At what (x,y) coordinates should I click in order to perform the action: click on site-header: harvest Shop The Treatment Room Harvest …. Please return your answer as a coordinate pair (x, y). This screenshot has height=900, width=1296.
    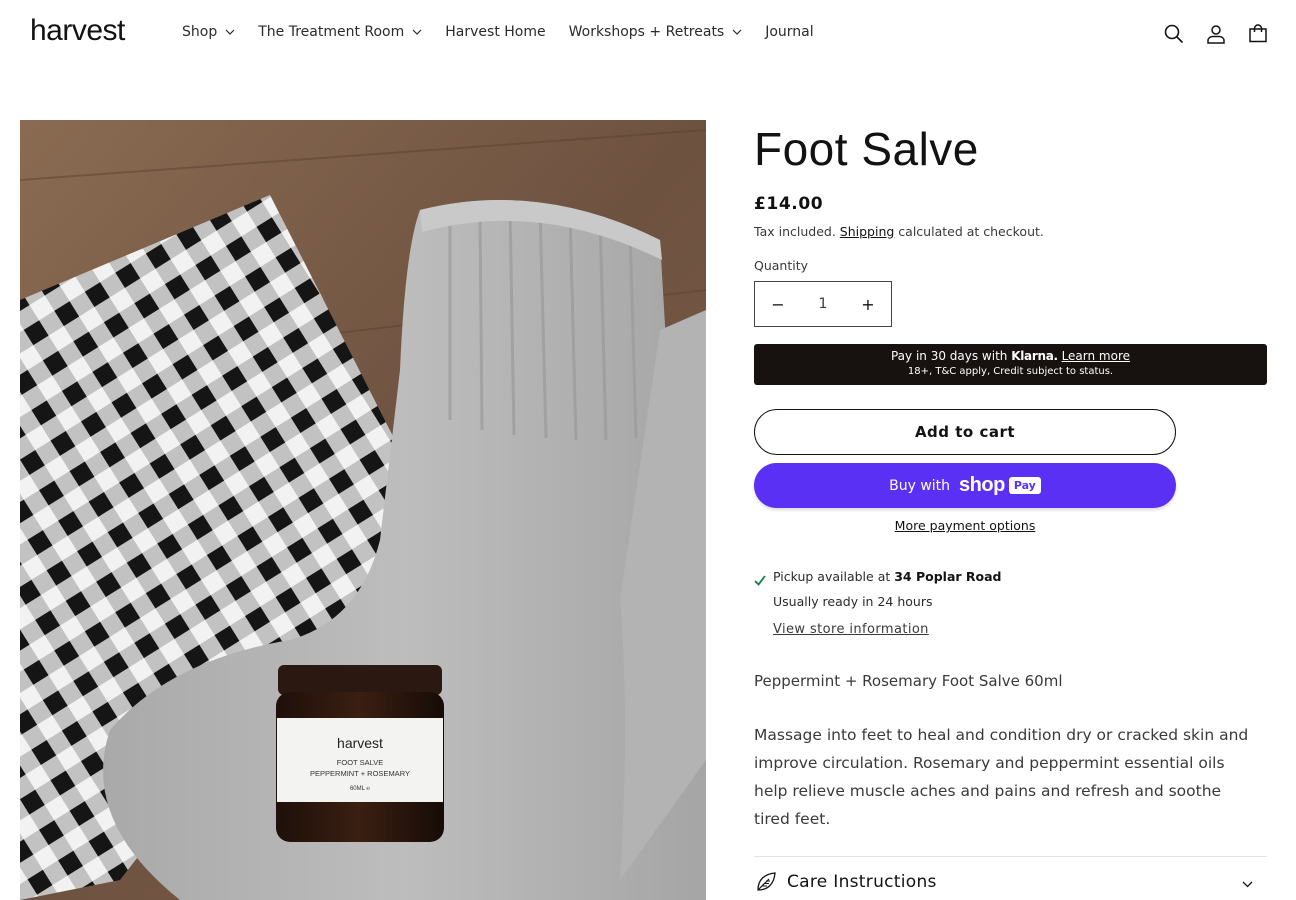
    Looking at the image, I should click on (648, 35).